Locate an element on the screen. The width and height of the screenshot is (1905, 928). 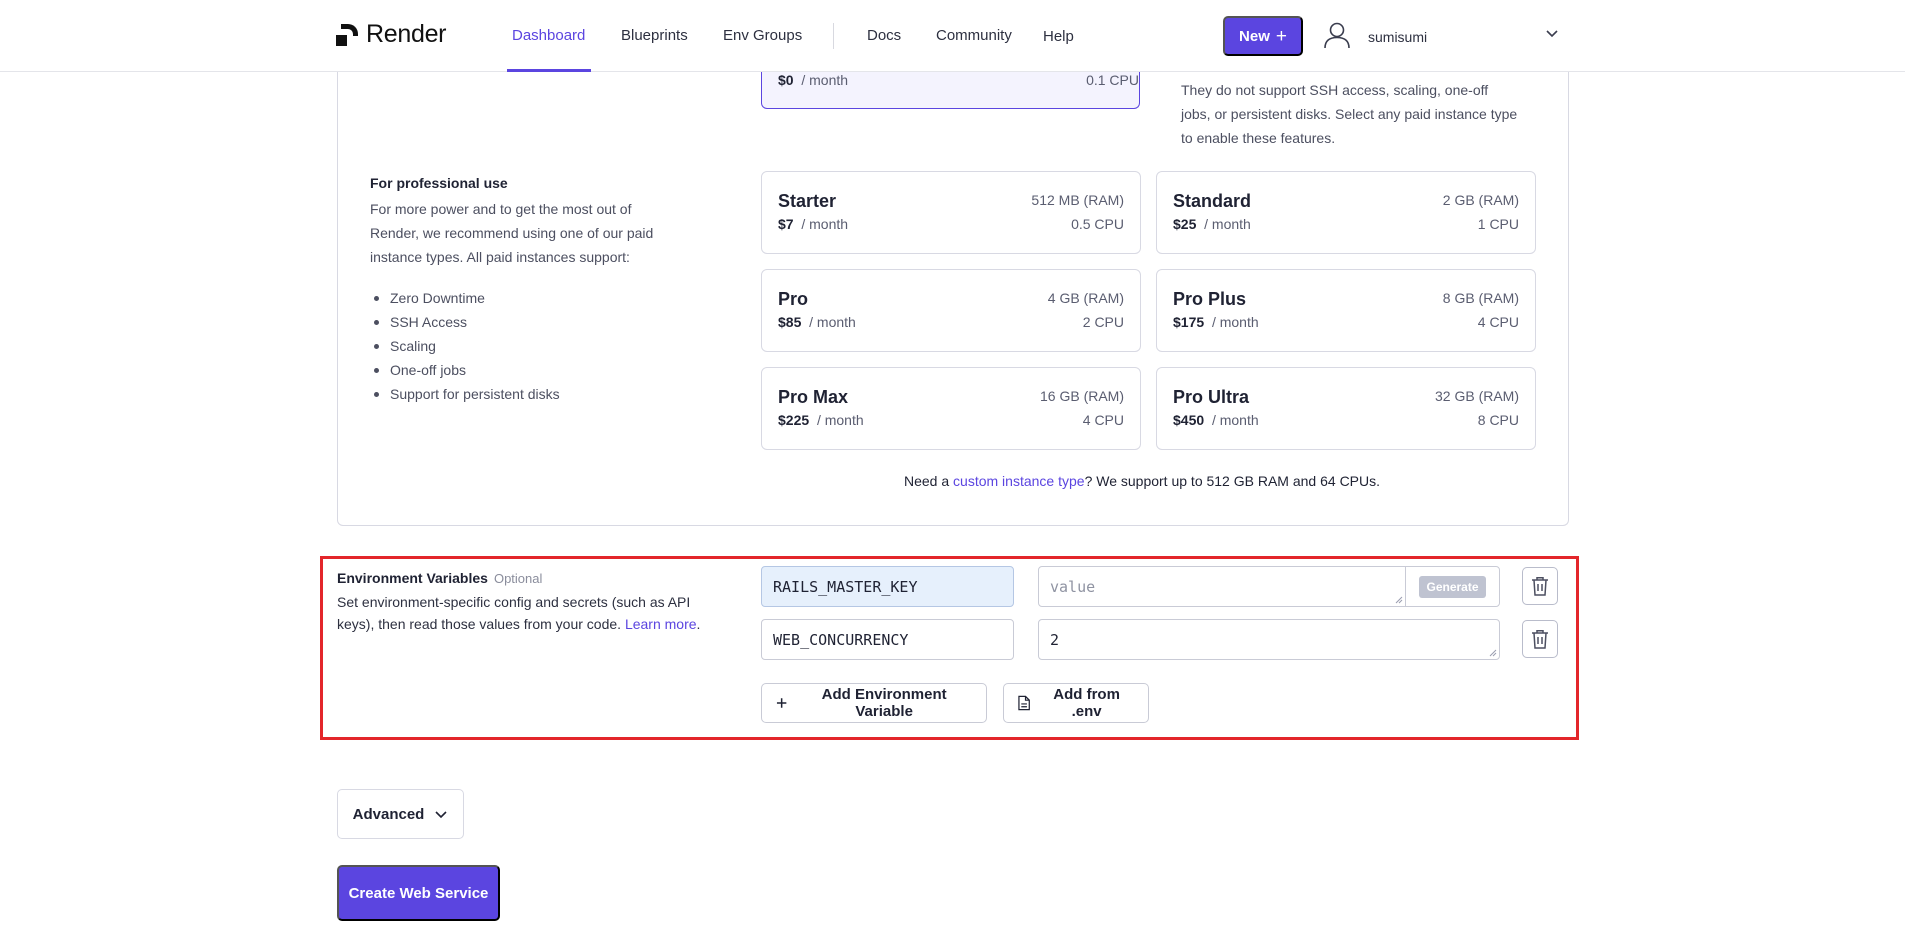
tier-ram: 16 GB (RAM) is located at coordinates (1081, 396).